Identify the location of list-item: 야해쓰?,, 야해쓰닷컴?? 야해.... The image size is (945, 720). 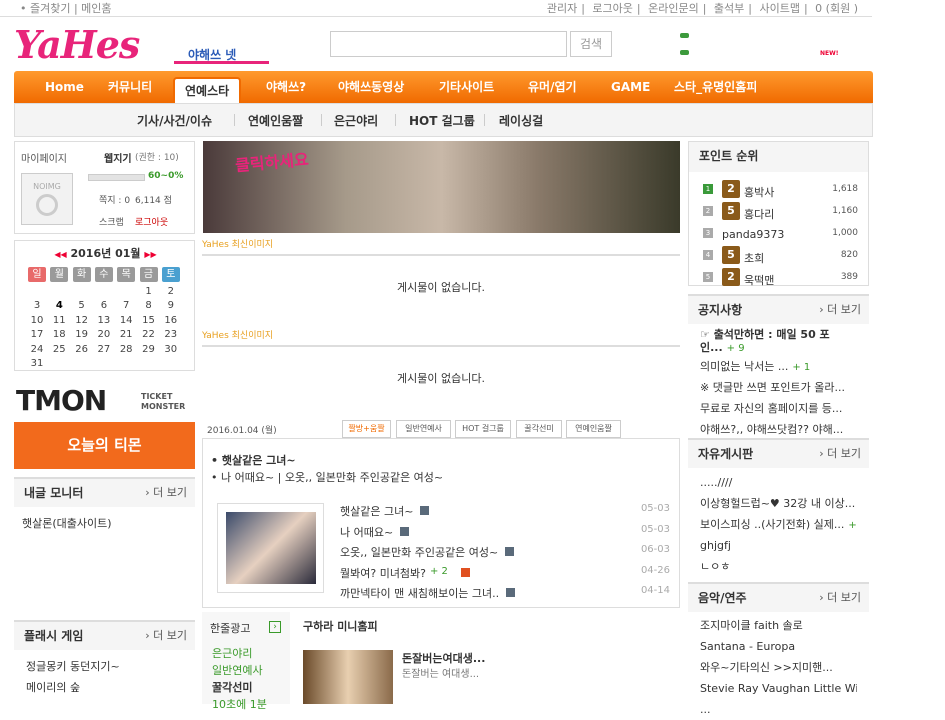
(778, 429).